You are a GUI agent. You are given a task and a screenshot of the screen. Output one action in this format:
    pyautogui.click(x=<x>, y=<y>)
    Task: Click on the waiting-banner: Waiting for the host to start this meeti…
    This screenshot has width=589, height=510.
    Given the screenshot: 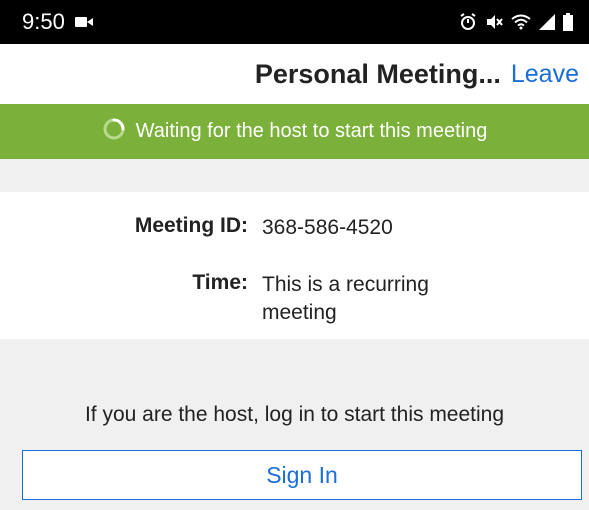 What is the action you would take?
    pyautogui.click(x=294, y=131)
    